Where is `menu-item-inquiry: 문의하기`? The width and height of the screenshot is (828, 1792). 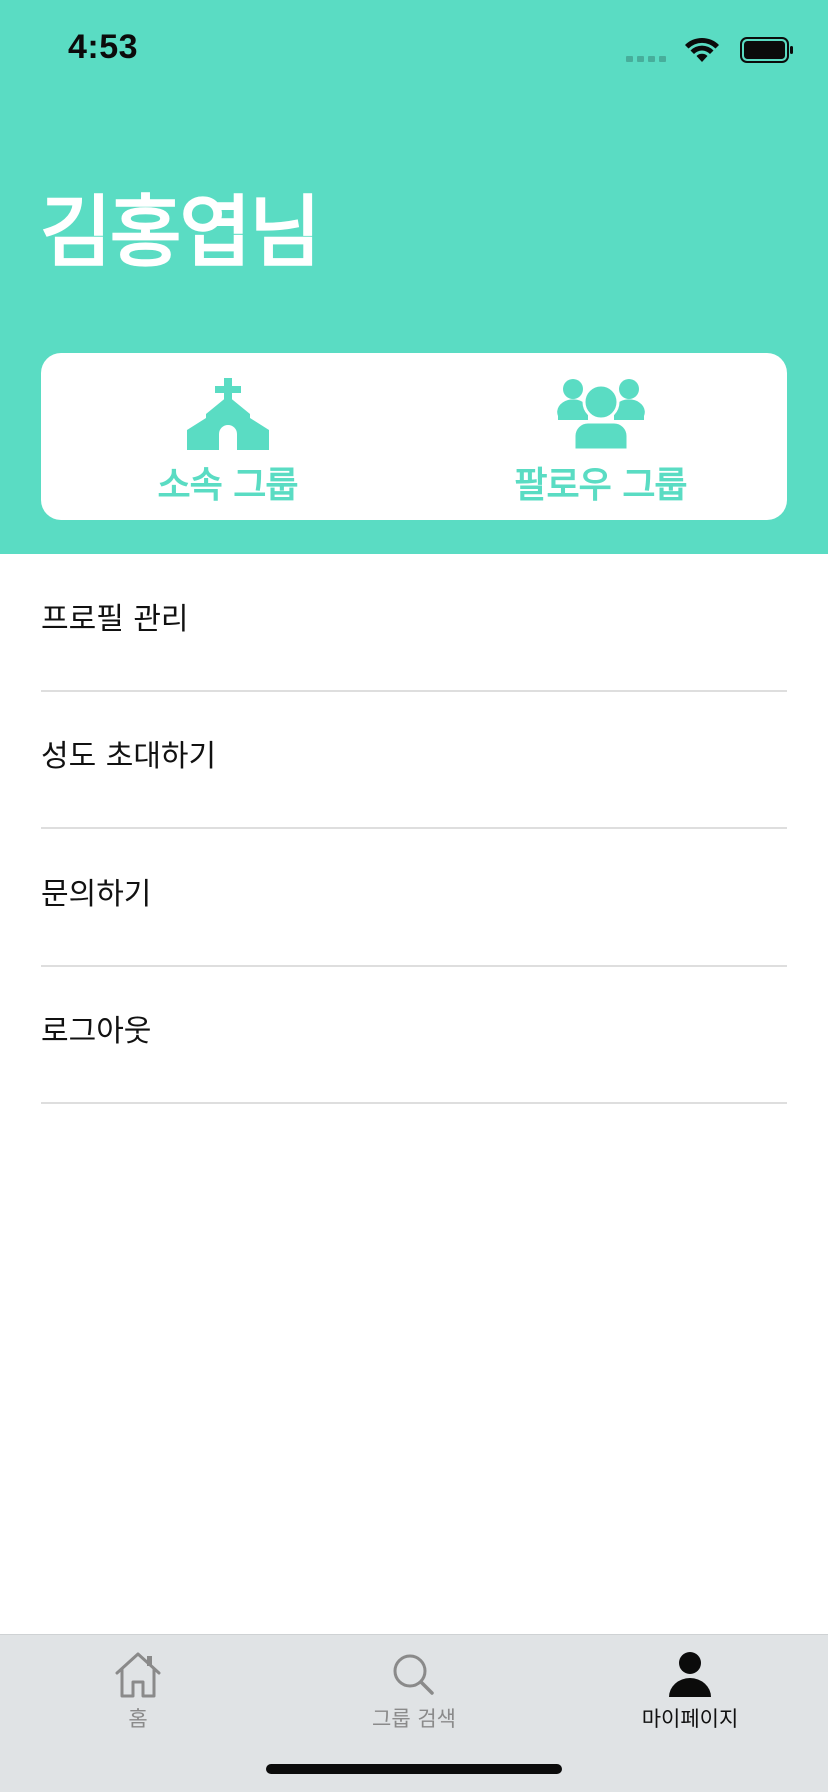 menu-item-inquiry: 문의하기 is located at coordinates (414, 898).